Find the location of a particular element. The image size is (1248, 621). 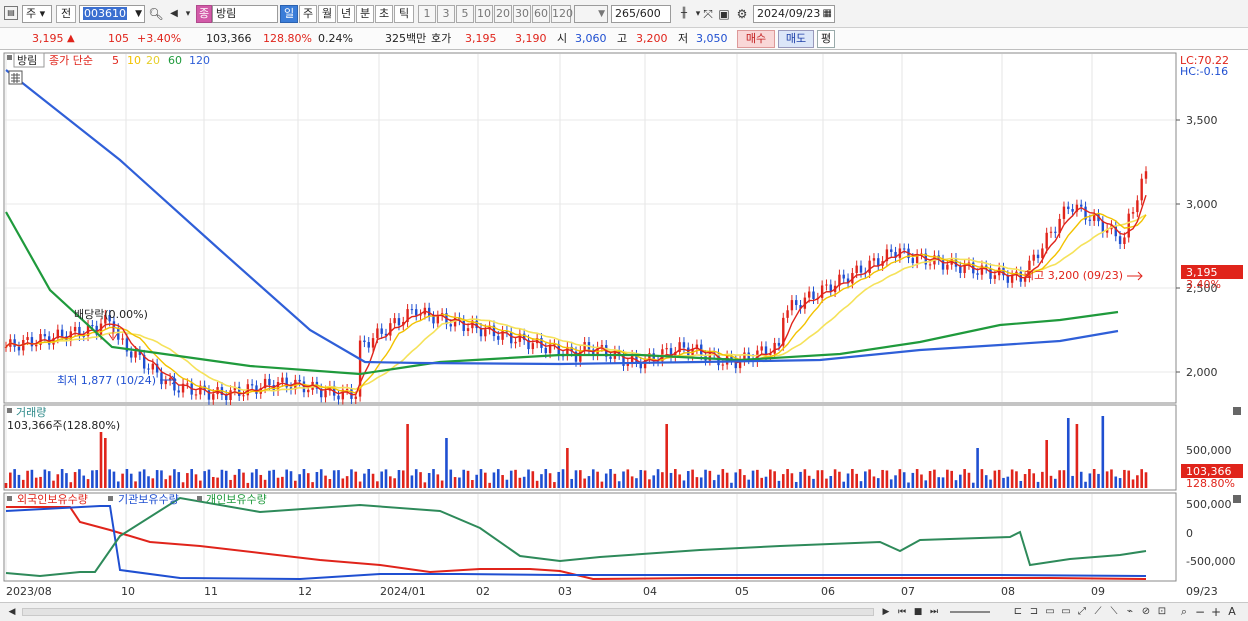

chart-tool-icon-5: ⤢ is located at coordinates (1082, 612).